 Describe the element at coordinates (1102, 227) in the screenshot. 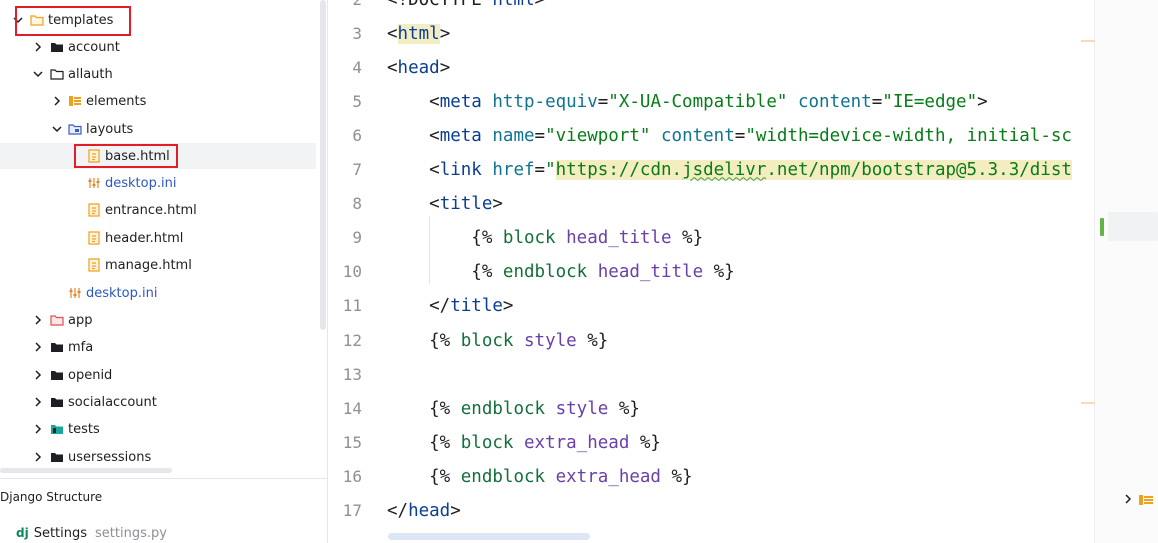

I see `change-marker` at that location.